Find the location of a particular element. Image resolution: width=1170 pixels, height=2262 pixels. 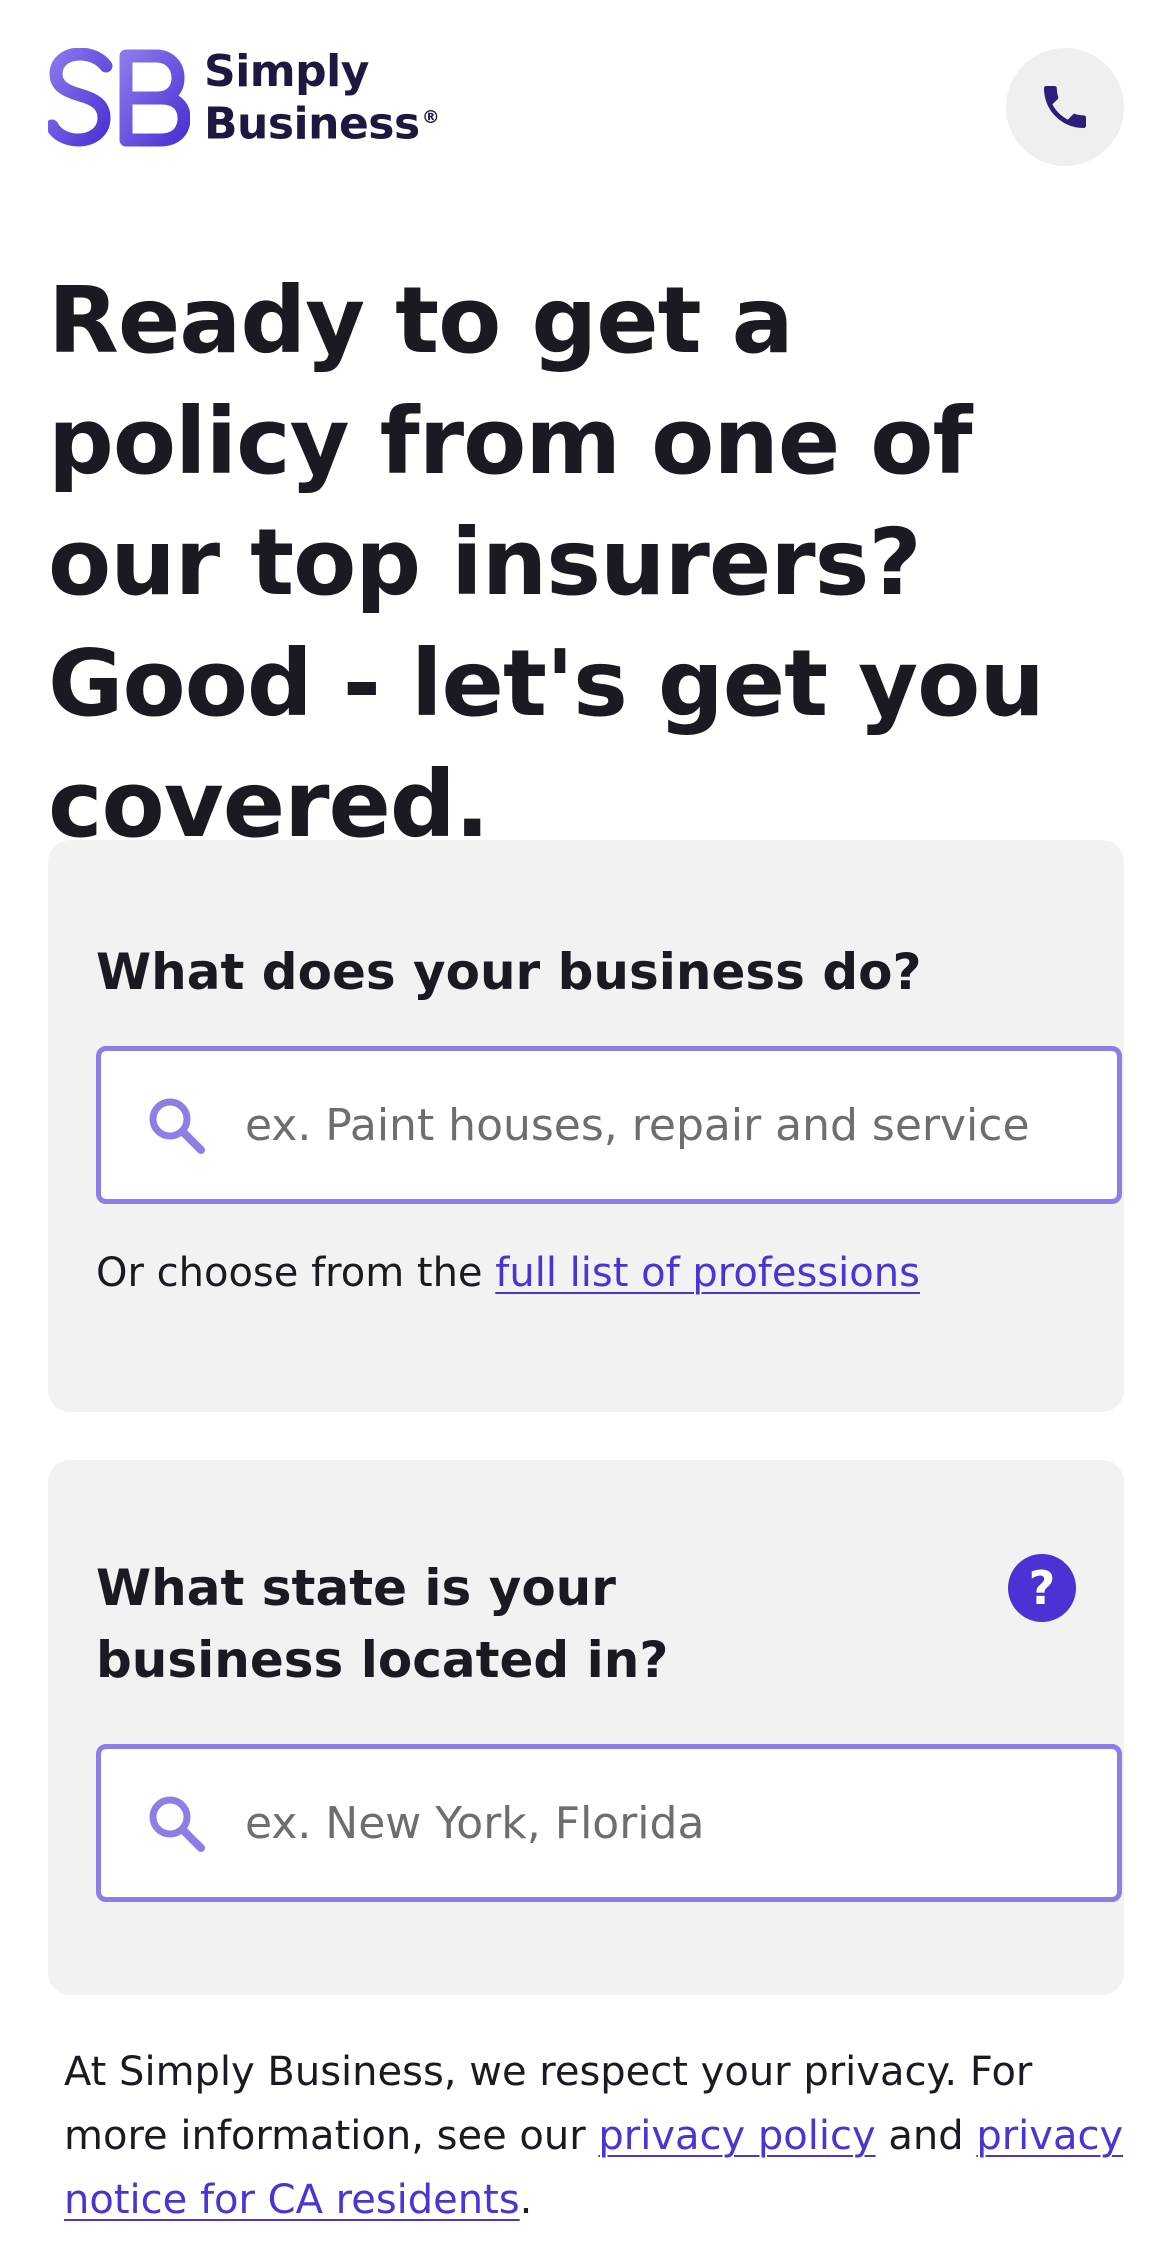

phone-icon is located at coordinates (1065, 107).